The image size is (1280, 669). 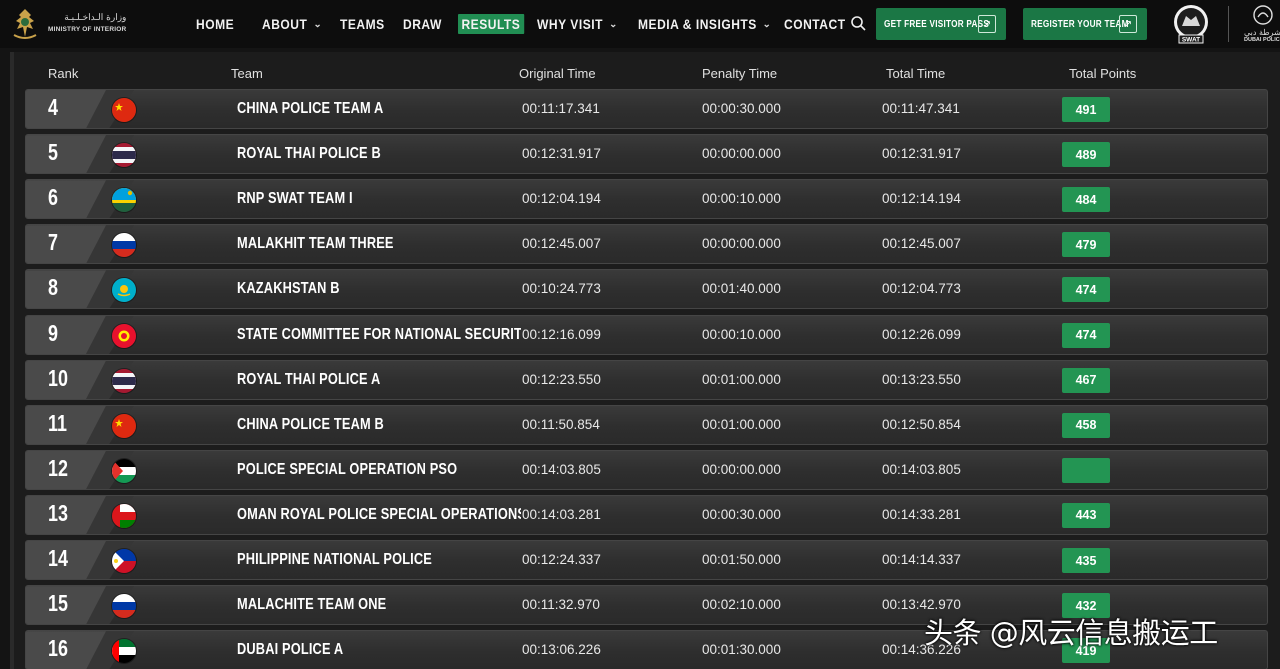 What do you see at coordinates (312, 605) in the screenshot?
I see `team-name: MALACHITE TEAM ONE` at bounding box center [312, 605].